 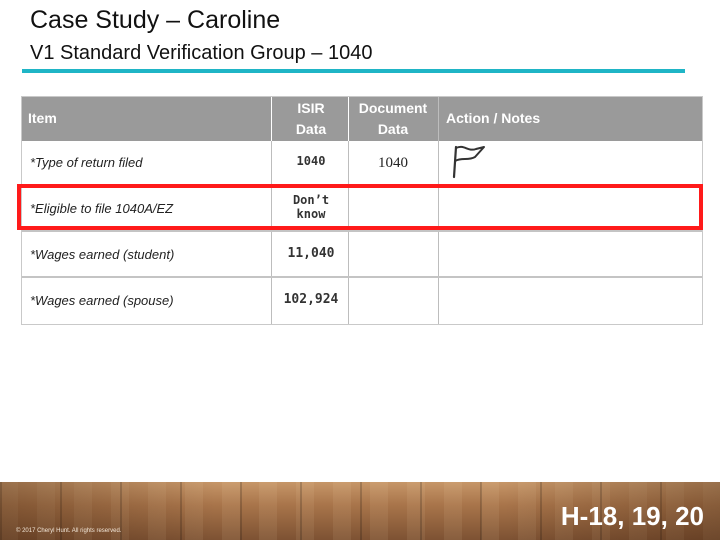 I want to click on header-document-line1: Document, so click(x=393, y=108).